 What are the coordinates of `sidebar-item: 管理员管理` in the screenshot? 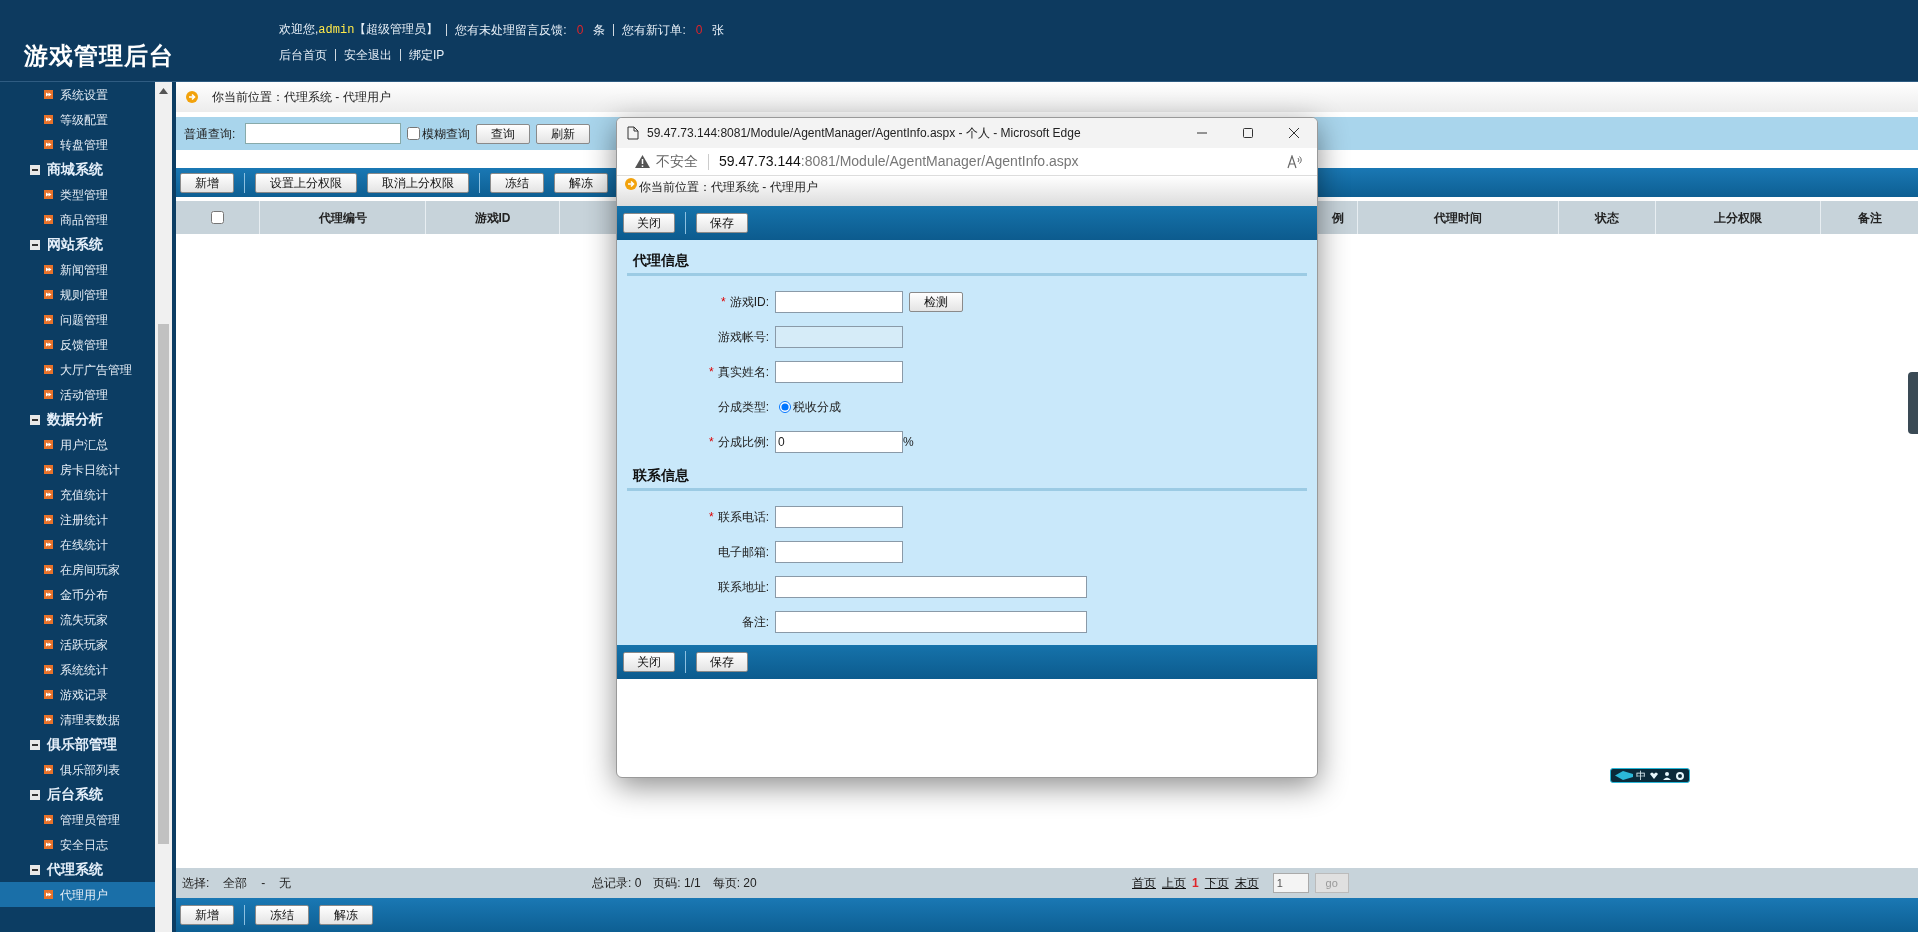 It's located at (77, 819).